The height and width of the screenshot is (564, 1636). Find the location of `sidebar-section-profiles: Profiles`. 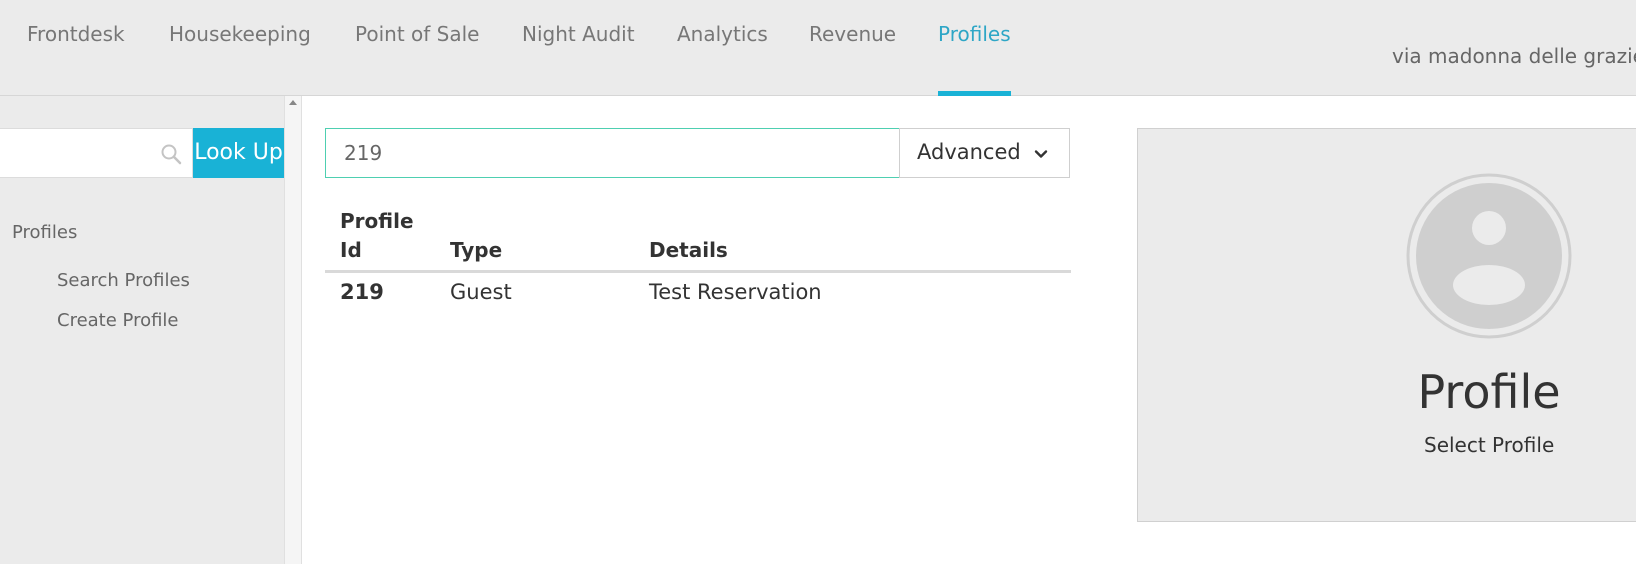

sidebar-section-profiles: Profiles is located at coordinates (44, 232).